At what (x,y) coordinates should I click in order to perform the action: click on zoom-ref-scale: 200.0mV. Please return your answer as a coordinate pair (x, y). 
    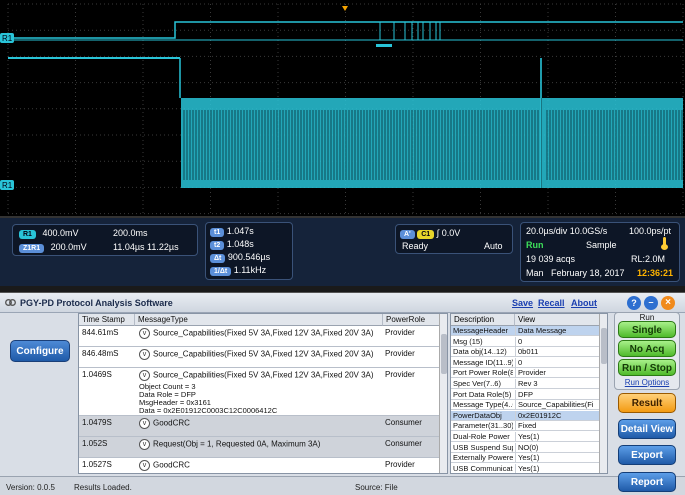
    Looking at the image, I should click on (68, 247).